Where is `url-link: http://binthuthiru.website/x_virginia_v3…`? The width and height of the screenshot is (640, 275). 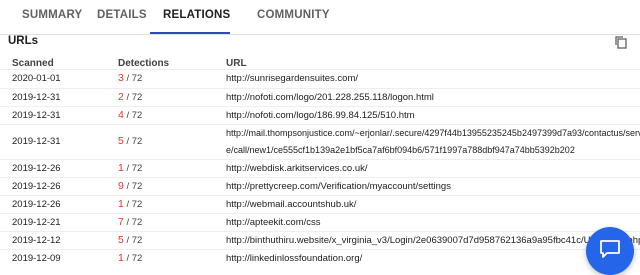 url-link: http://binthuthiru.website/x_virginia_v3… is located at coordinates (433, 240).